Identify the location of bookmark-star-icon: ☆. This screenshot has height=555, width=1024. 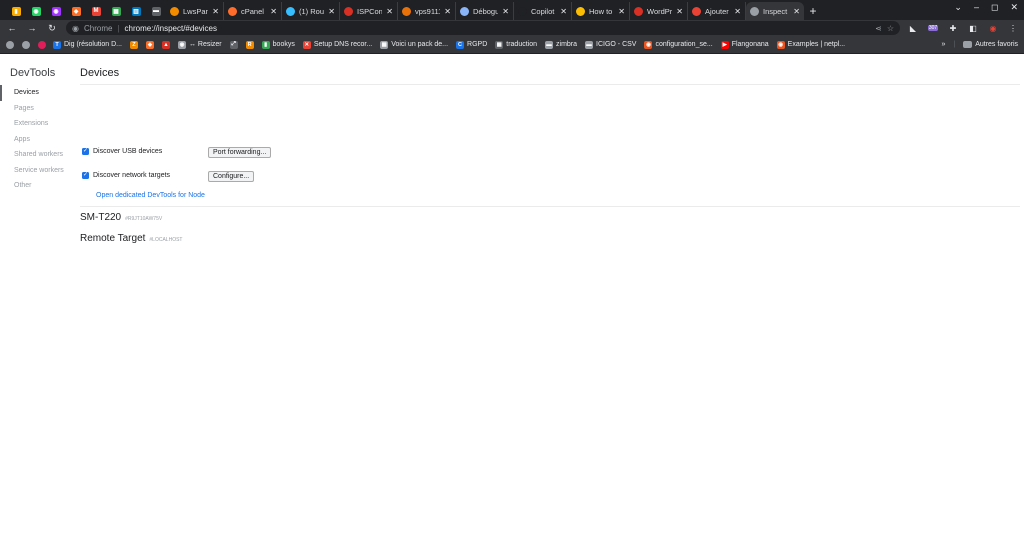
(890, 28).